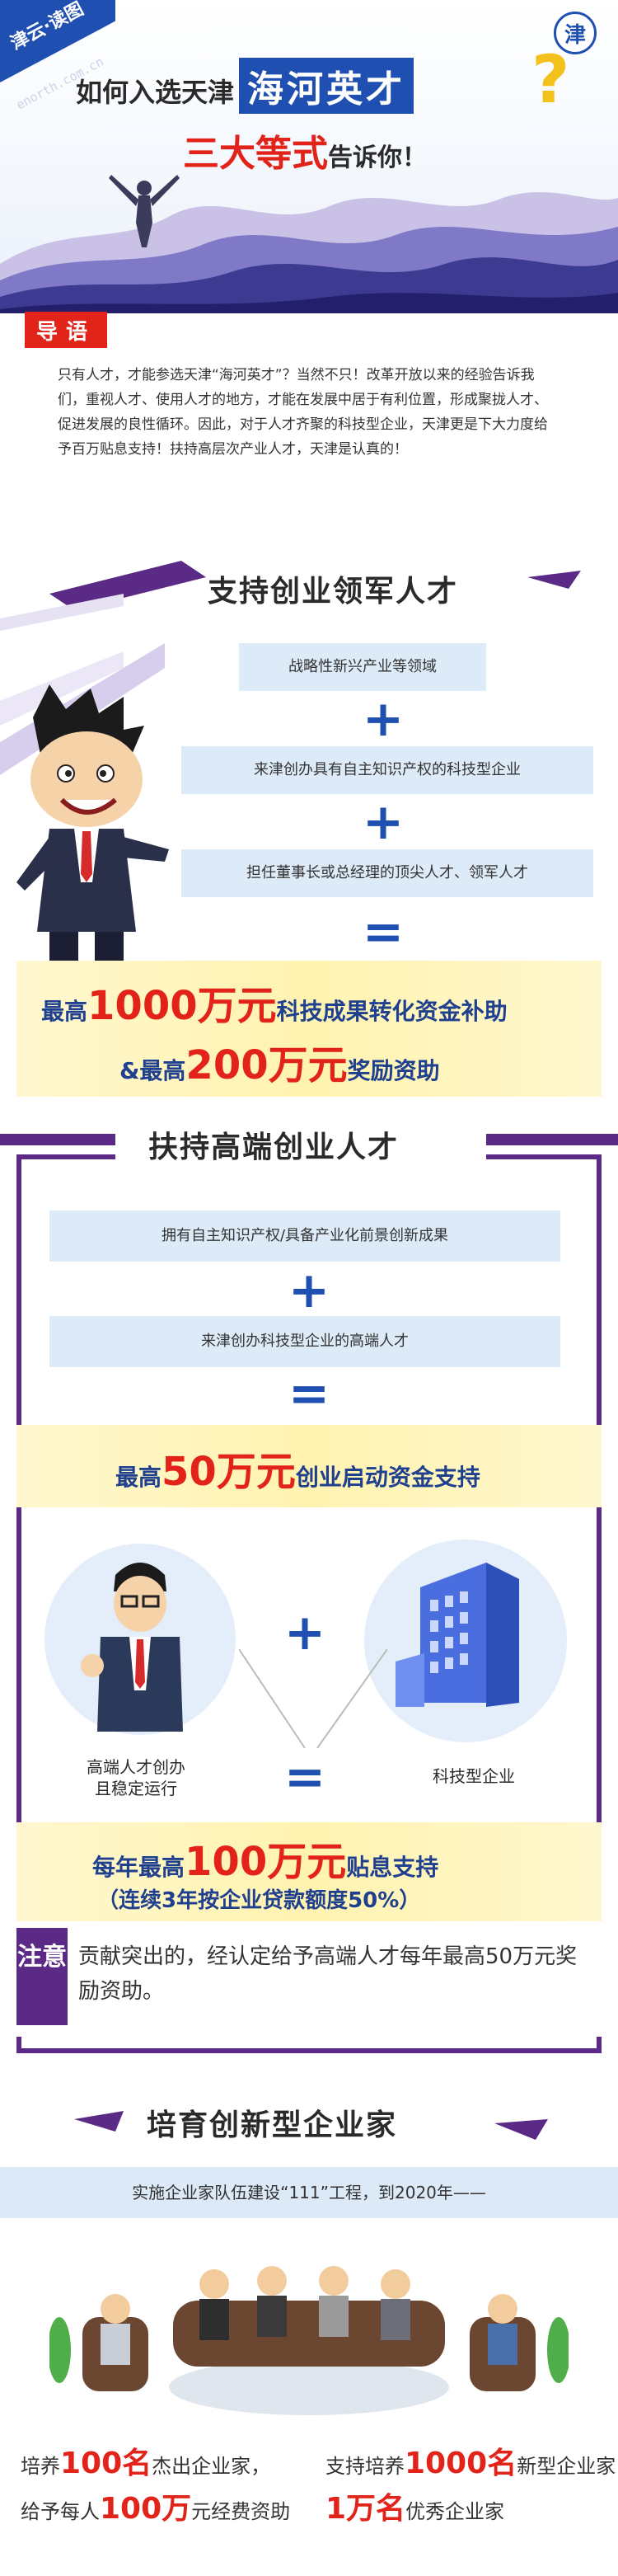  I want to click on section2-result-line-2: 每年最高100万元贴息支持, so click(265, 1858).